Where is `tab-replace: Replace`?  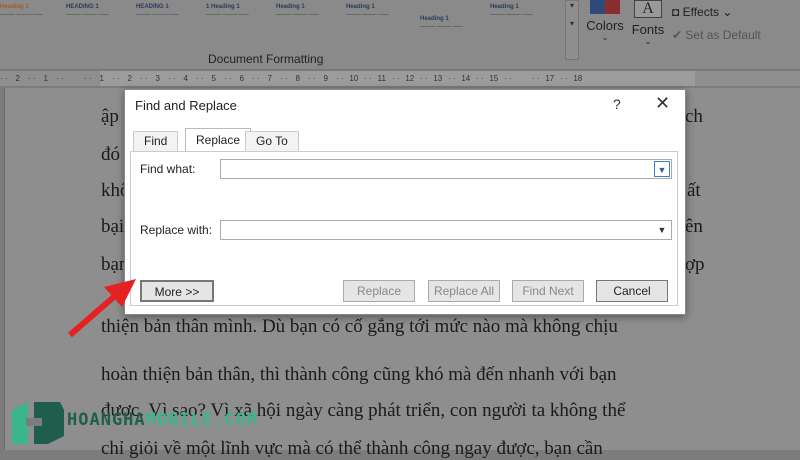
tab-replace: Replace is located at coordinates (218, 140).